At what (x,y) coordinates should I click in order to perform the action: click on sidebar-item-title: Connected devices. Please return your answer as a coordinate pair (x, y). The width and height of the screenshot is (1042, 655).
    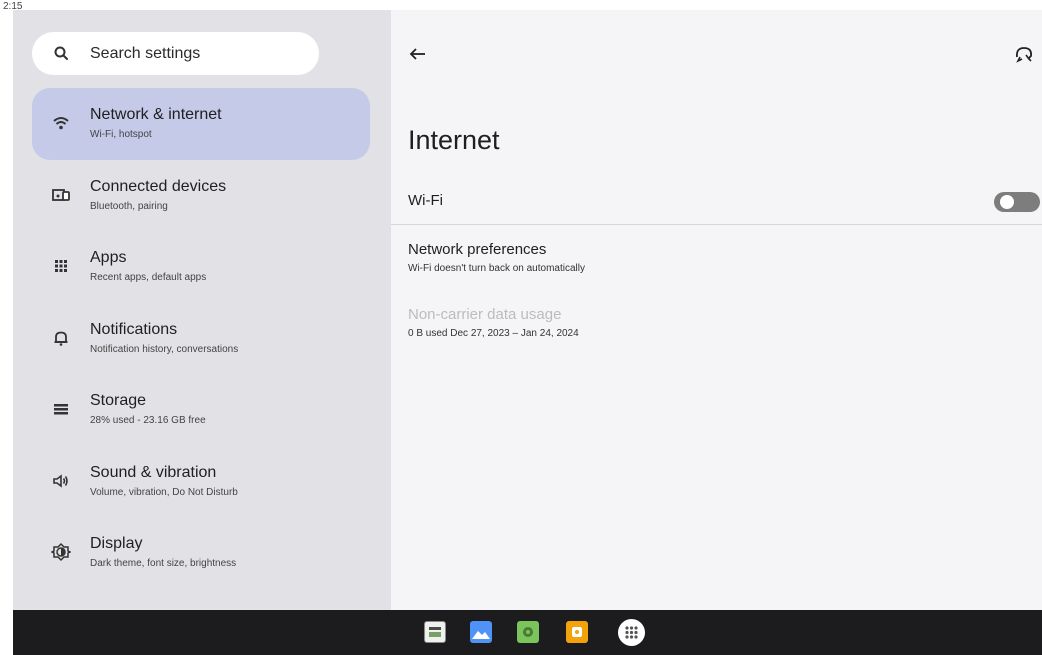
    Looking at the image, I should click on (158, 186).